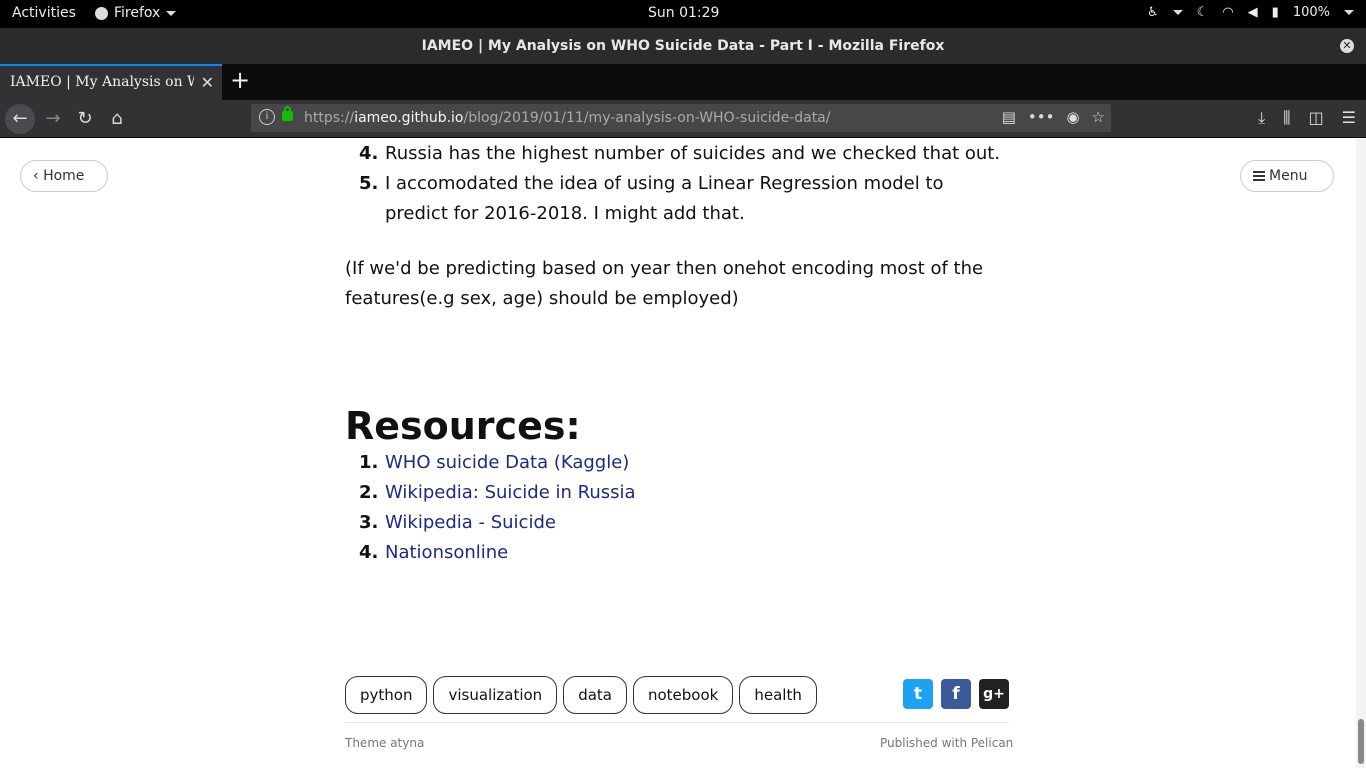 This screenshot has width=1366, height=768. I want to click on firefox-icon, so click(101, 13).